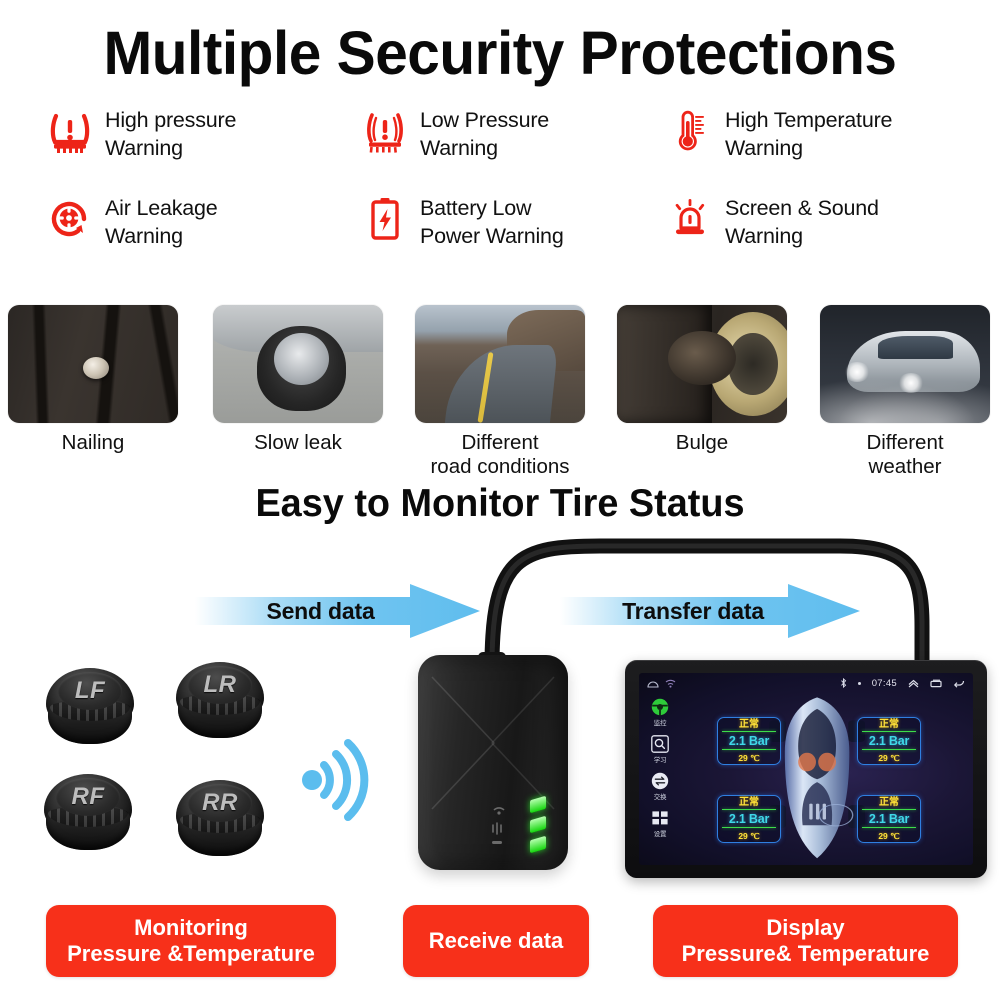 Image resolution: width=1000 pixels, height=1000 pixels. I want to click on caption-line1: Receive data, so click(496, 941).